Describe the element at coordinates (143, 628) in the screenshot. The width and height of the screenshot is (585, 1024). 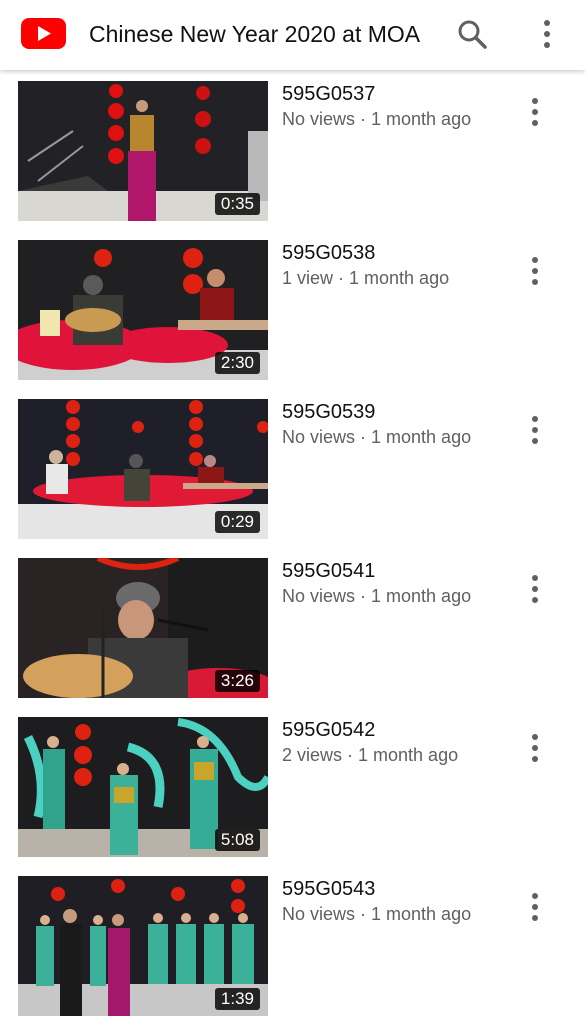
I see `video-thumbnail: 3:26` at that location.